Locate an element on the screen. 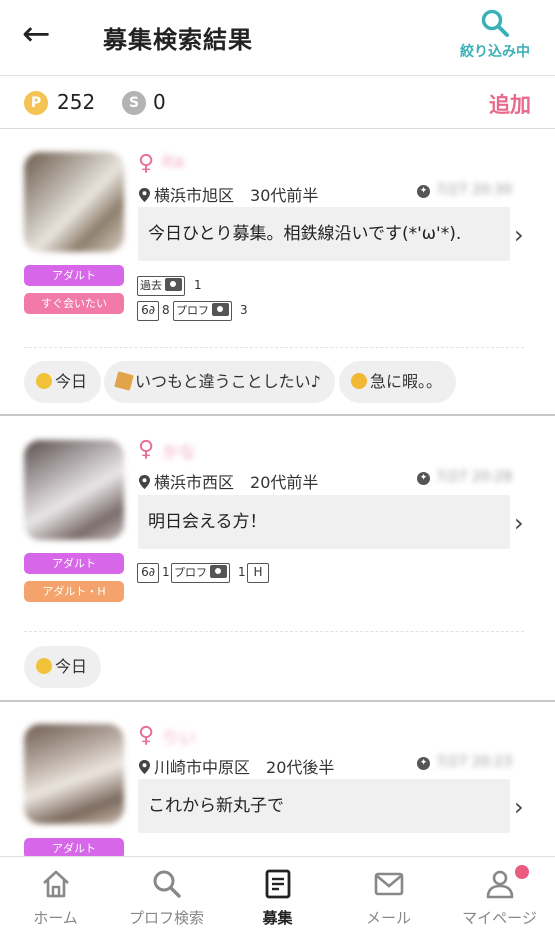 The width and height of the screenshot is (555, 951). tab-bar: ホーム プロフ検索 募集 メール マイページ is located at coordinates (277, 903).